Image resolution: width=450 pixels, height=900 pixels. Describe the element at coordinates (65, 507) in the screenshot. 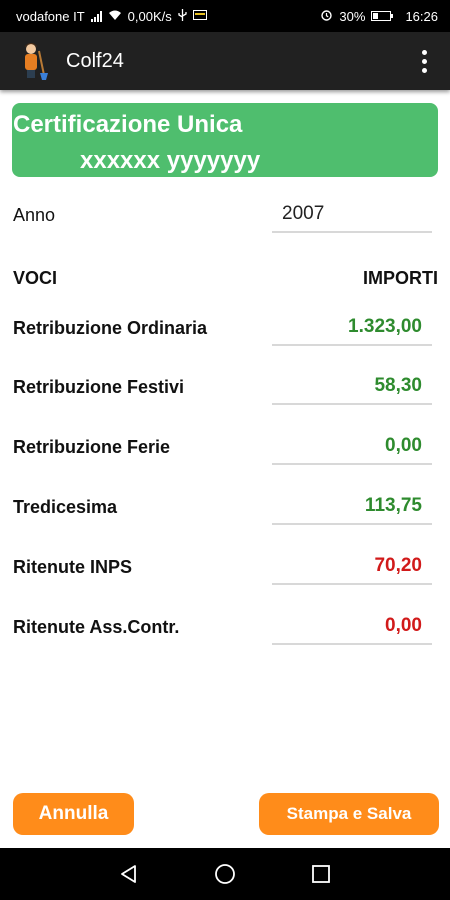

I see `tredicesima-label: Tredicesima` at that location.